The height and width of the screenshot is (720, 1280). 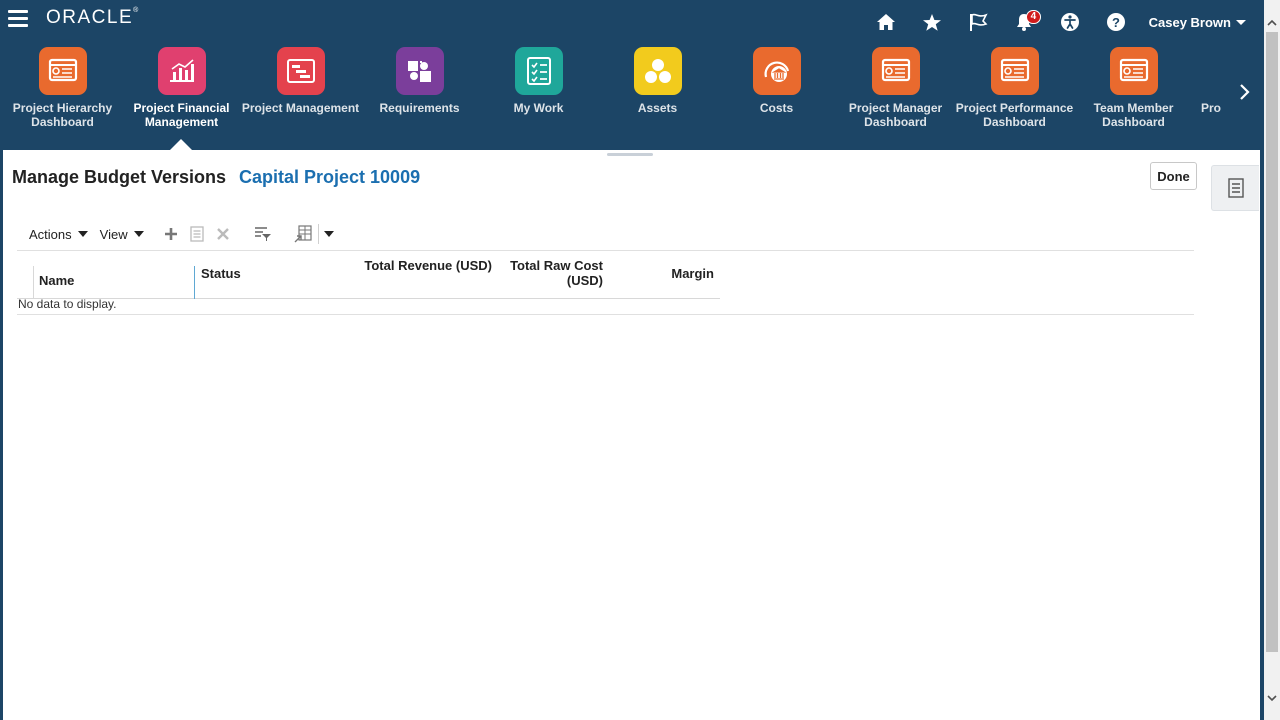 I want to click on toolbar-separator, so click(x=318, y=234).